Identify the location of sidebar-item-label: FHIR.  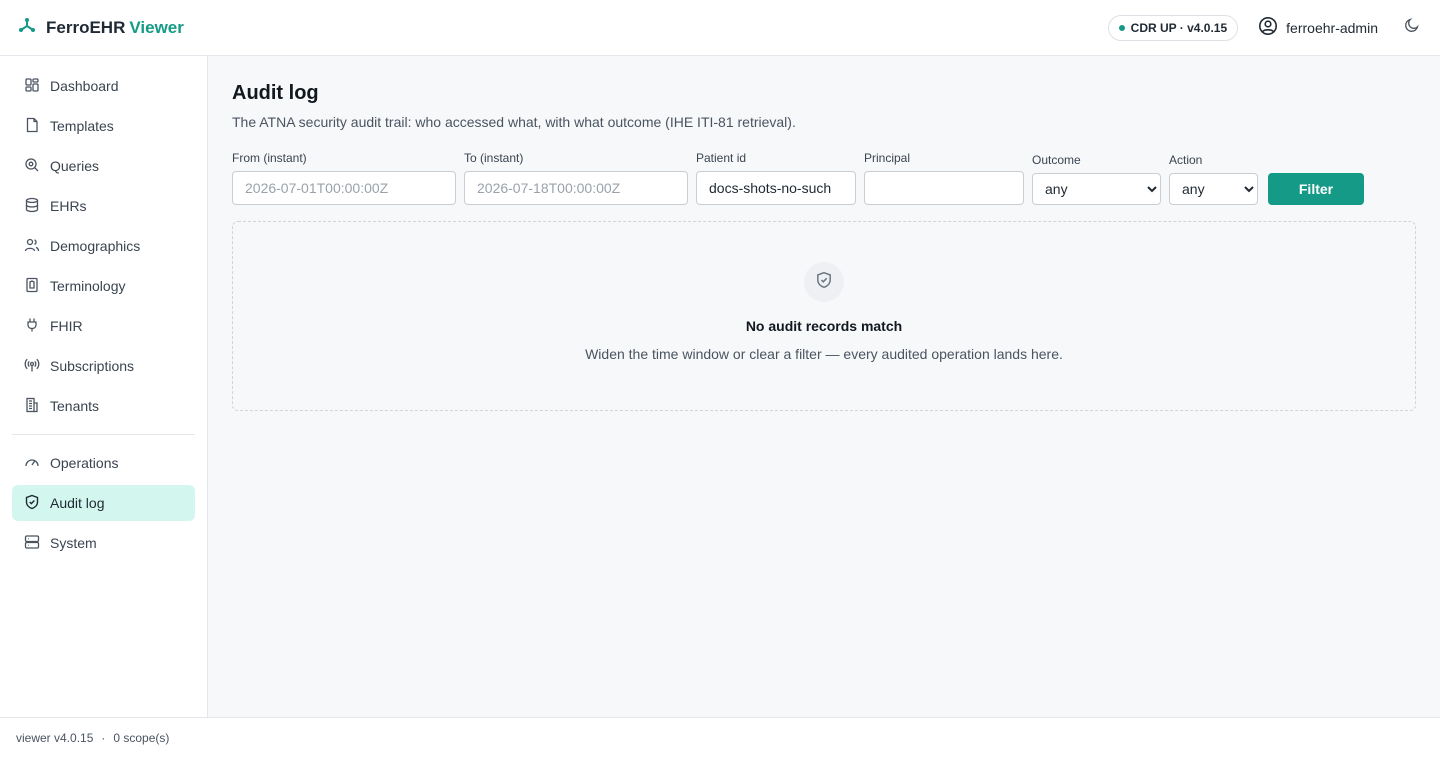
(66, 326).